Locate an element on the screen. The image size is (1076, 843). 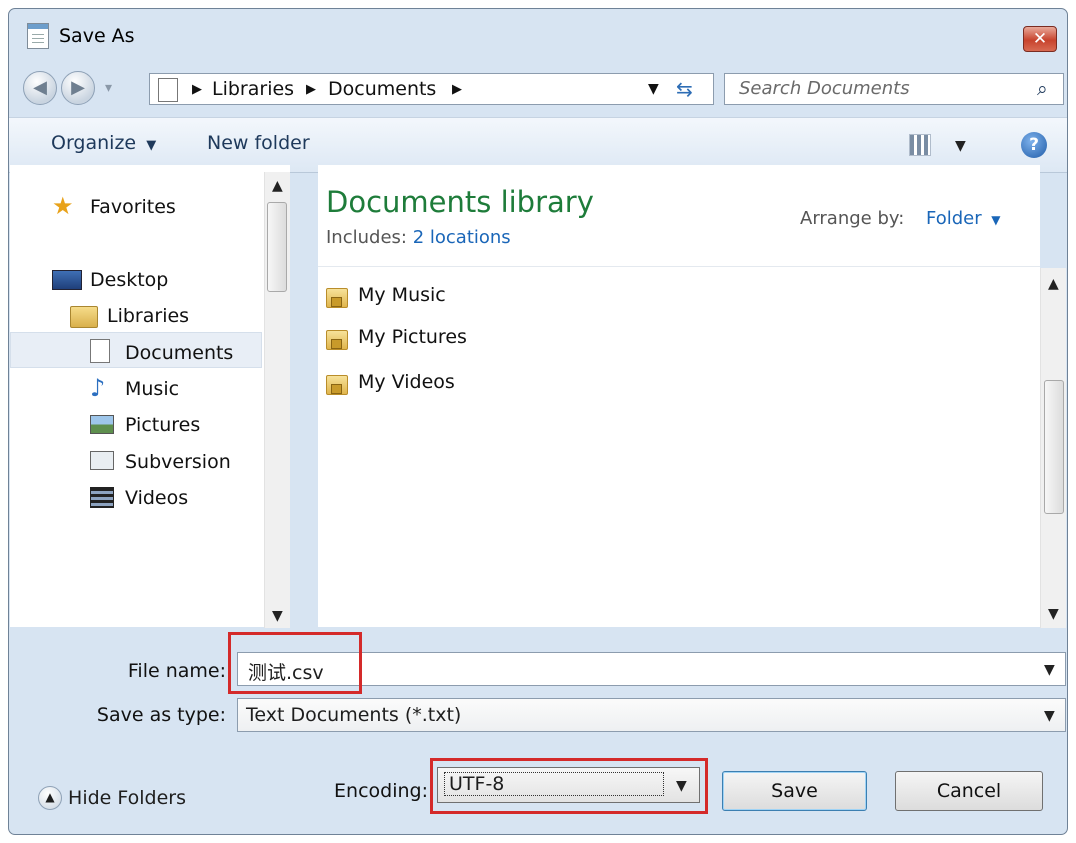
forward-button: ▶ is located at coordinates (78, 88).